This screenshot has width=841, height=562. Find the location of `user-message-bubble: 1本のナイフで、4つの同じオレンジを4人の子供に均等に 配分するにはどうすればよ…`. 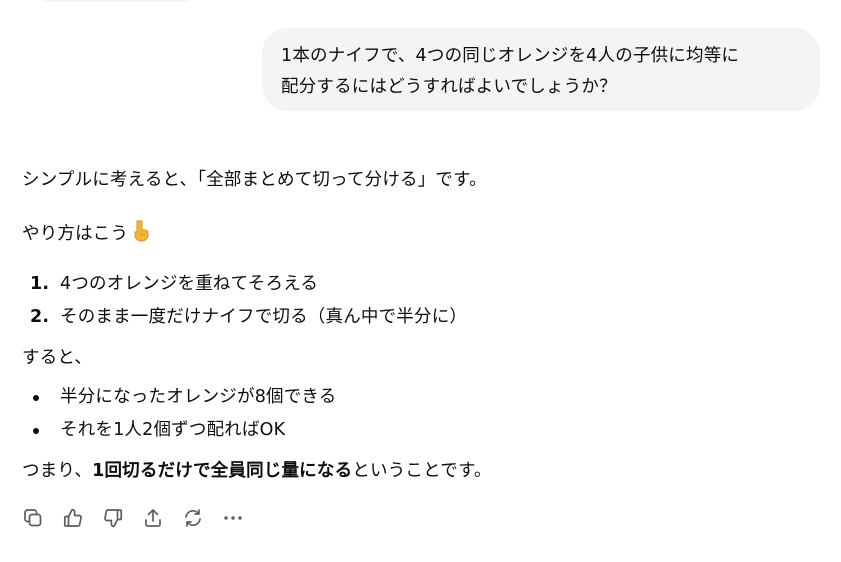

user-message-bubble: 1本のナイフで、4つの同じオレンジを4人の子供に均等に 配分するにはどうすればよ… is located at coordinates (541, 69).